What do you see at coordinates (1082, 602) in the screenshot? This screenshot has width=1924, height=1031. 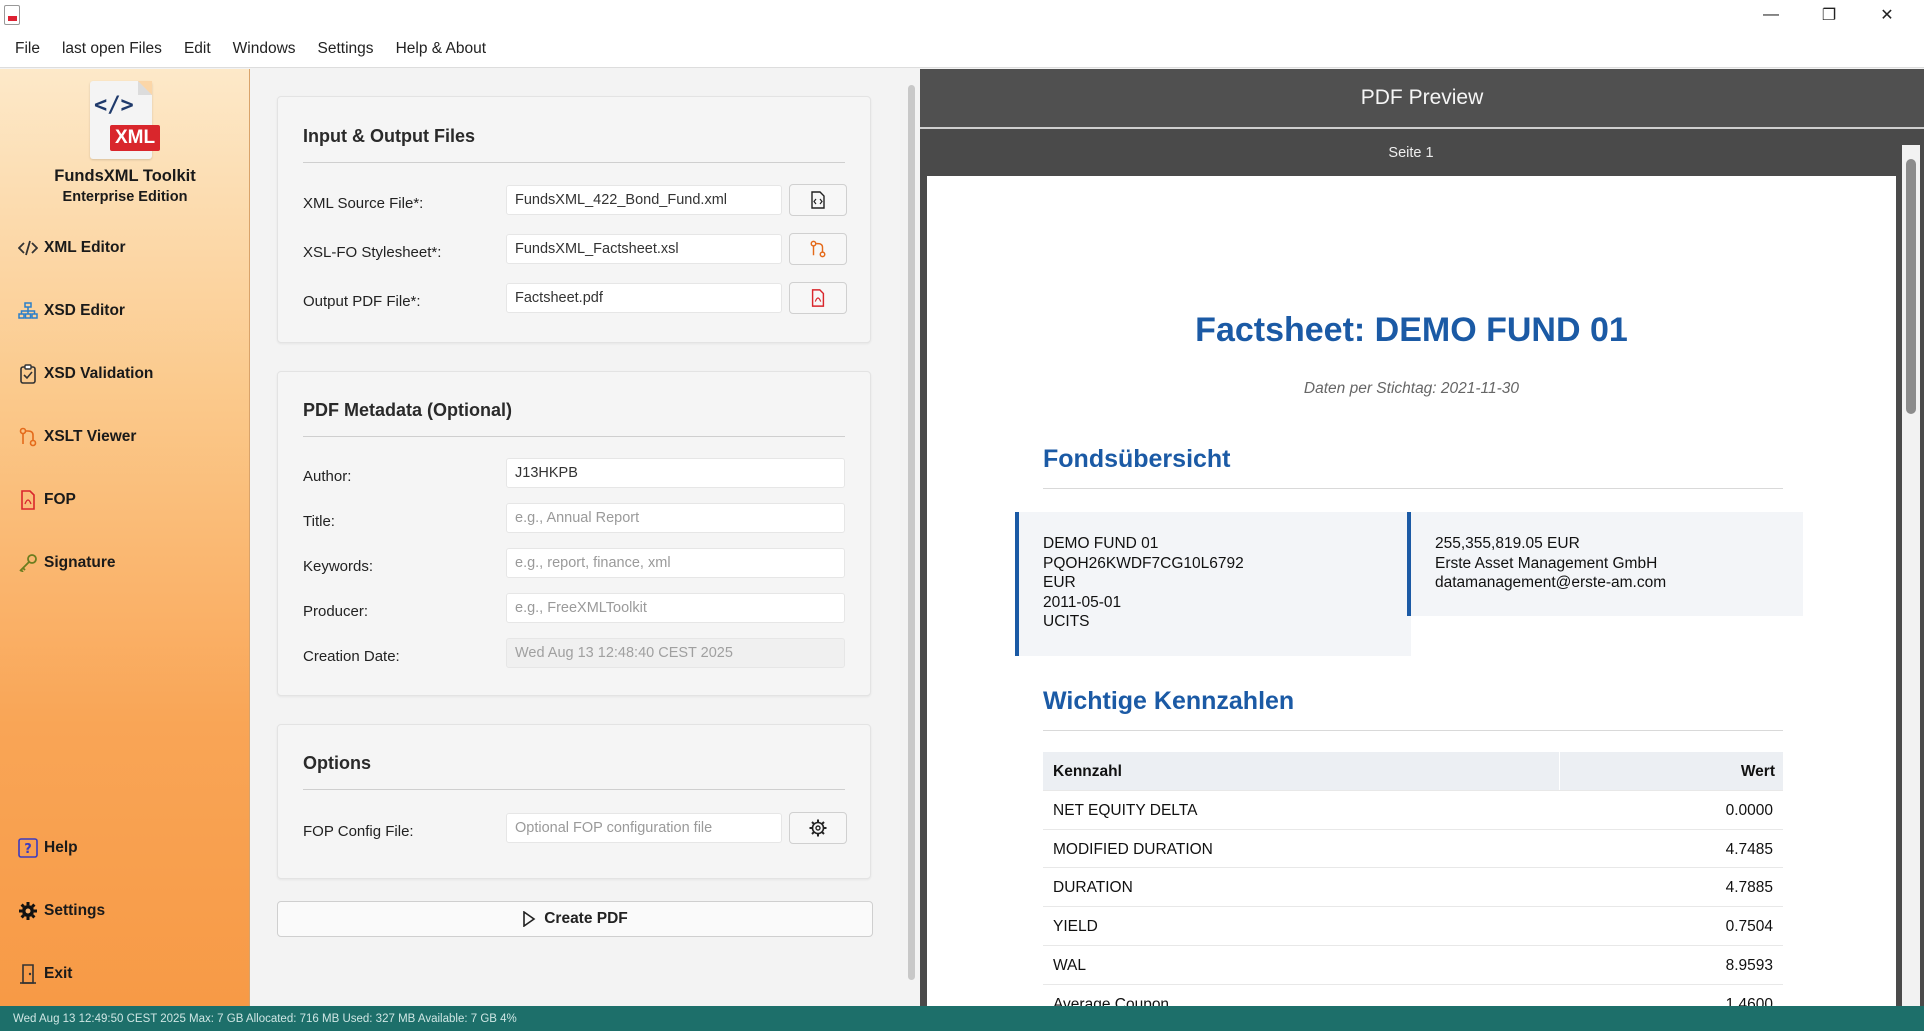 I see `fund-inception: 2011-05-01` at bounding box center [1082, 602].